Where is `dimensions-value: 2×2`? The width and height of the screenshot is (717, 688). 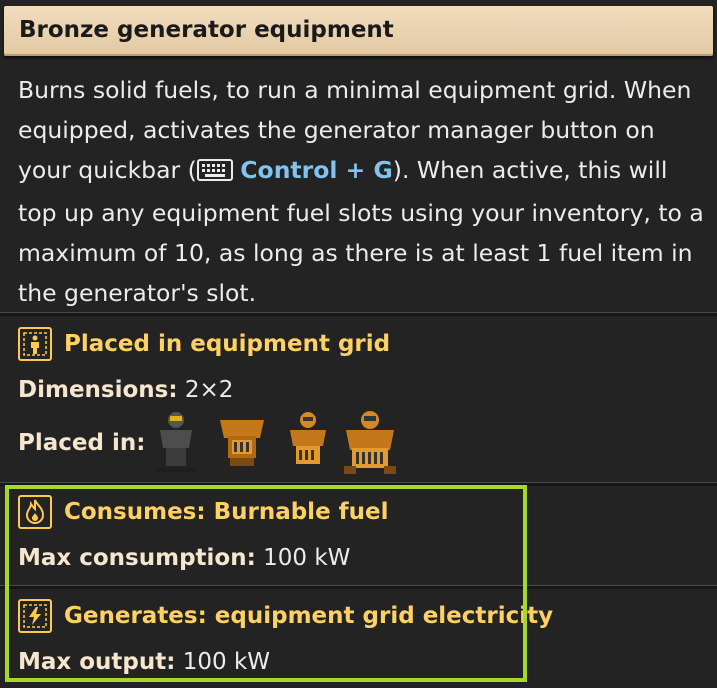 dimensions-value: 2×2 is located at coordinates (209, 390).